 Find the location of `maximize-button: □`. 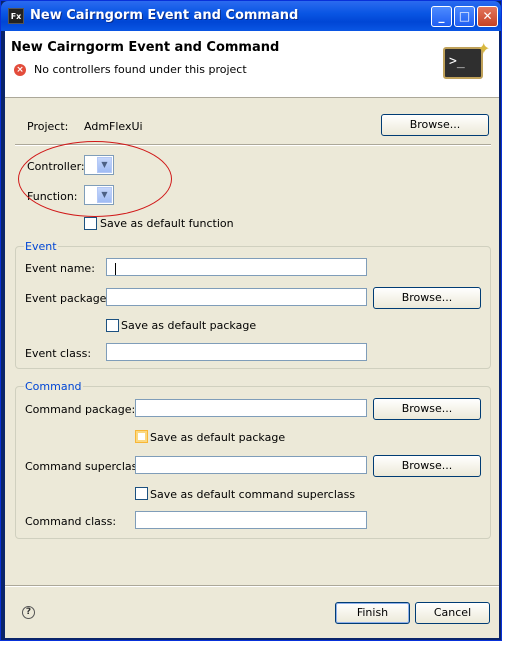

maximize-button: □ is located at coordinates (464, 16).